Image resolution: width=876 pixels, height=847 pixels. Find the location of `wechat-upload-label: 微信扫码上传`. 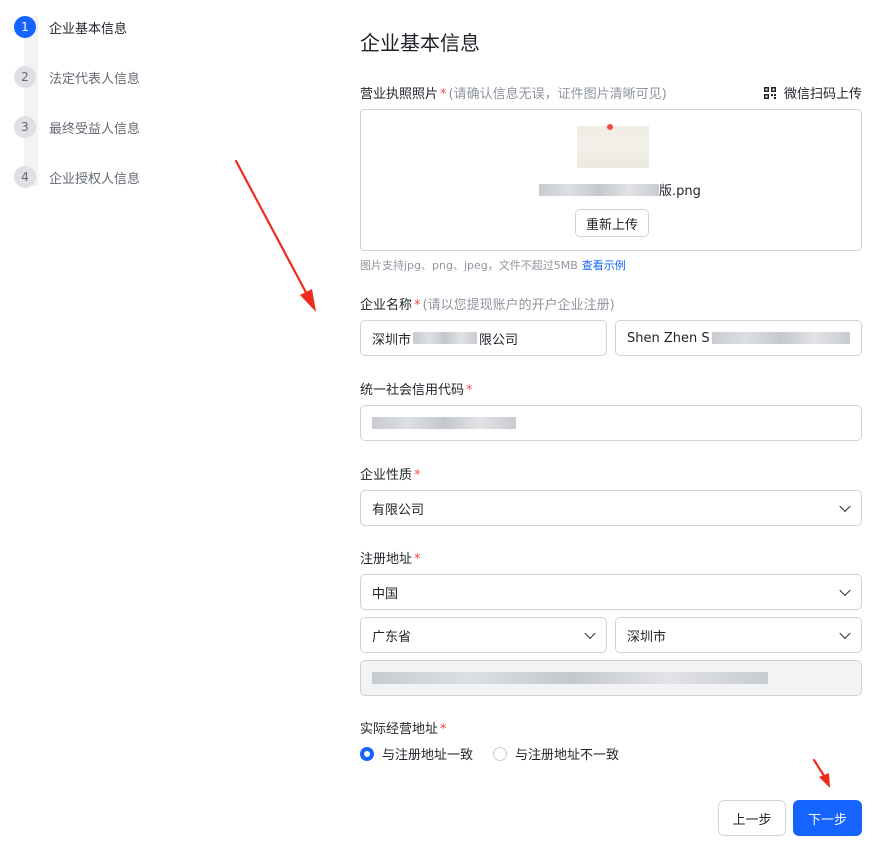

wechat-upload-label: 微信扫码上传 is located at coordinates (822, 94).